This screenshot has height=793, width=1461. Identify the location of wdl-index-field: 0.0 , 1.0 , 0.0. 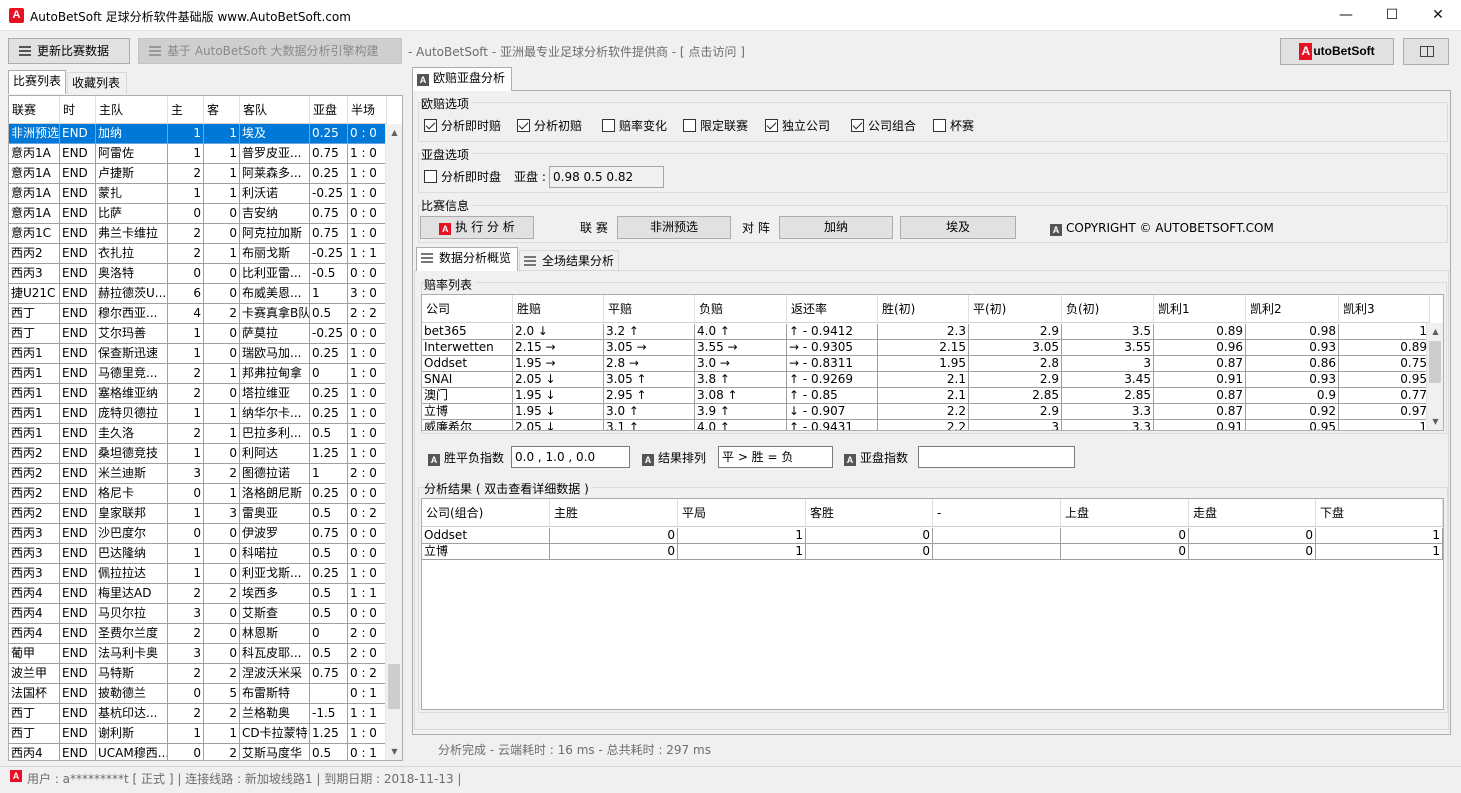
(570, 457).